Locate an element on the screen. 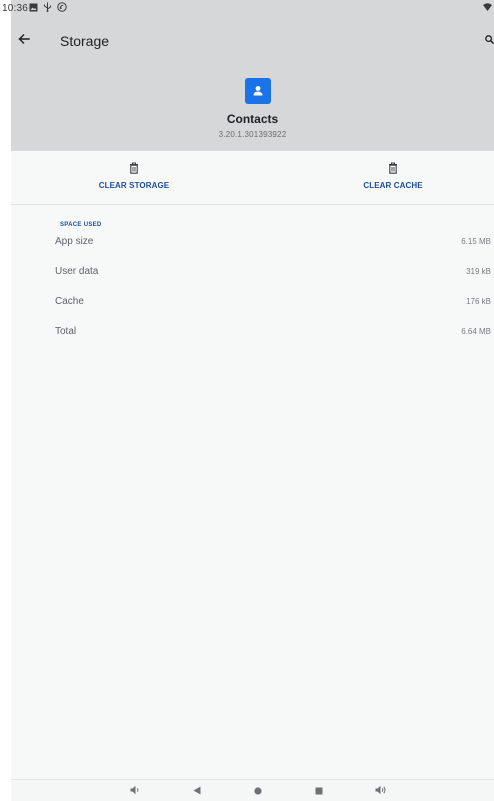 This screenshot has height=801, width=494. clear-storage-label: CLEAR STORAGE is located at coordinates (134, 185).